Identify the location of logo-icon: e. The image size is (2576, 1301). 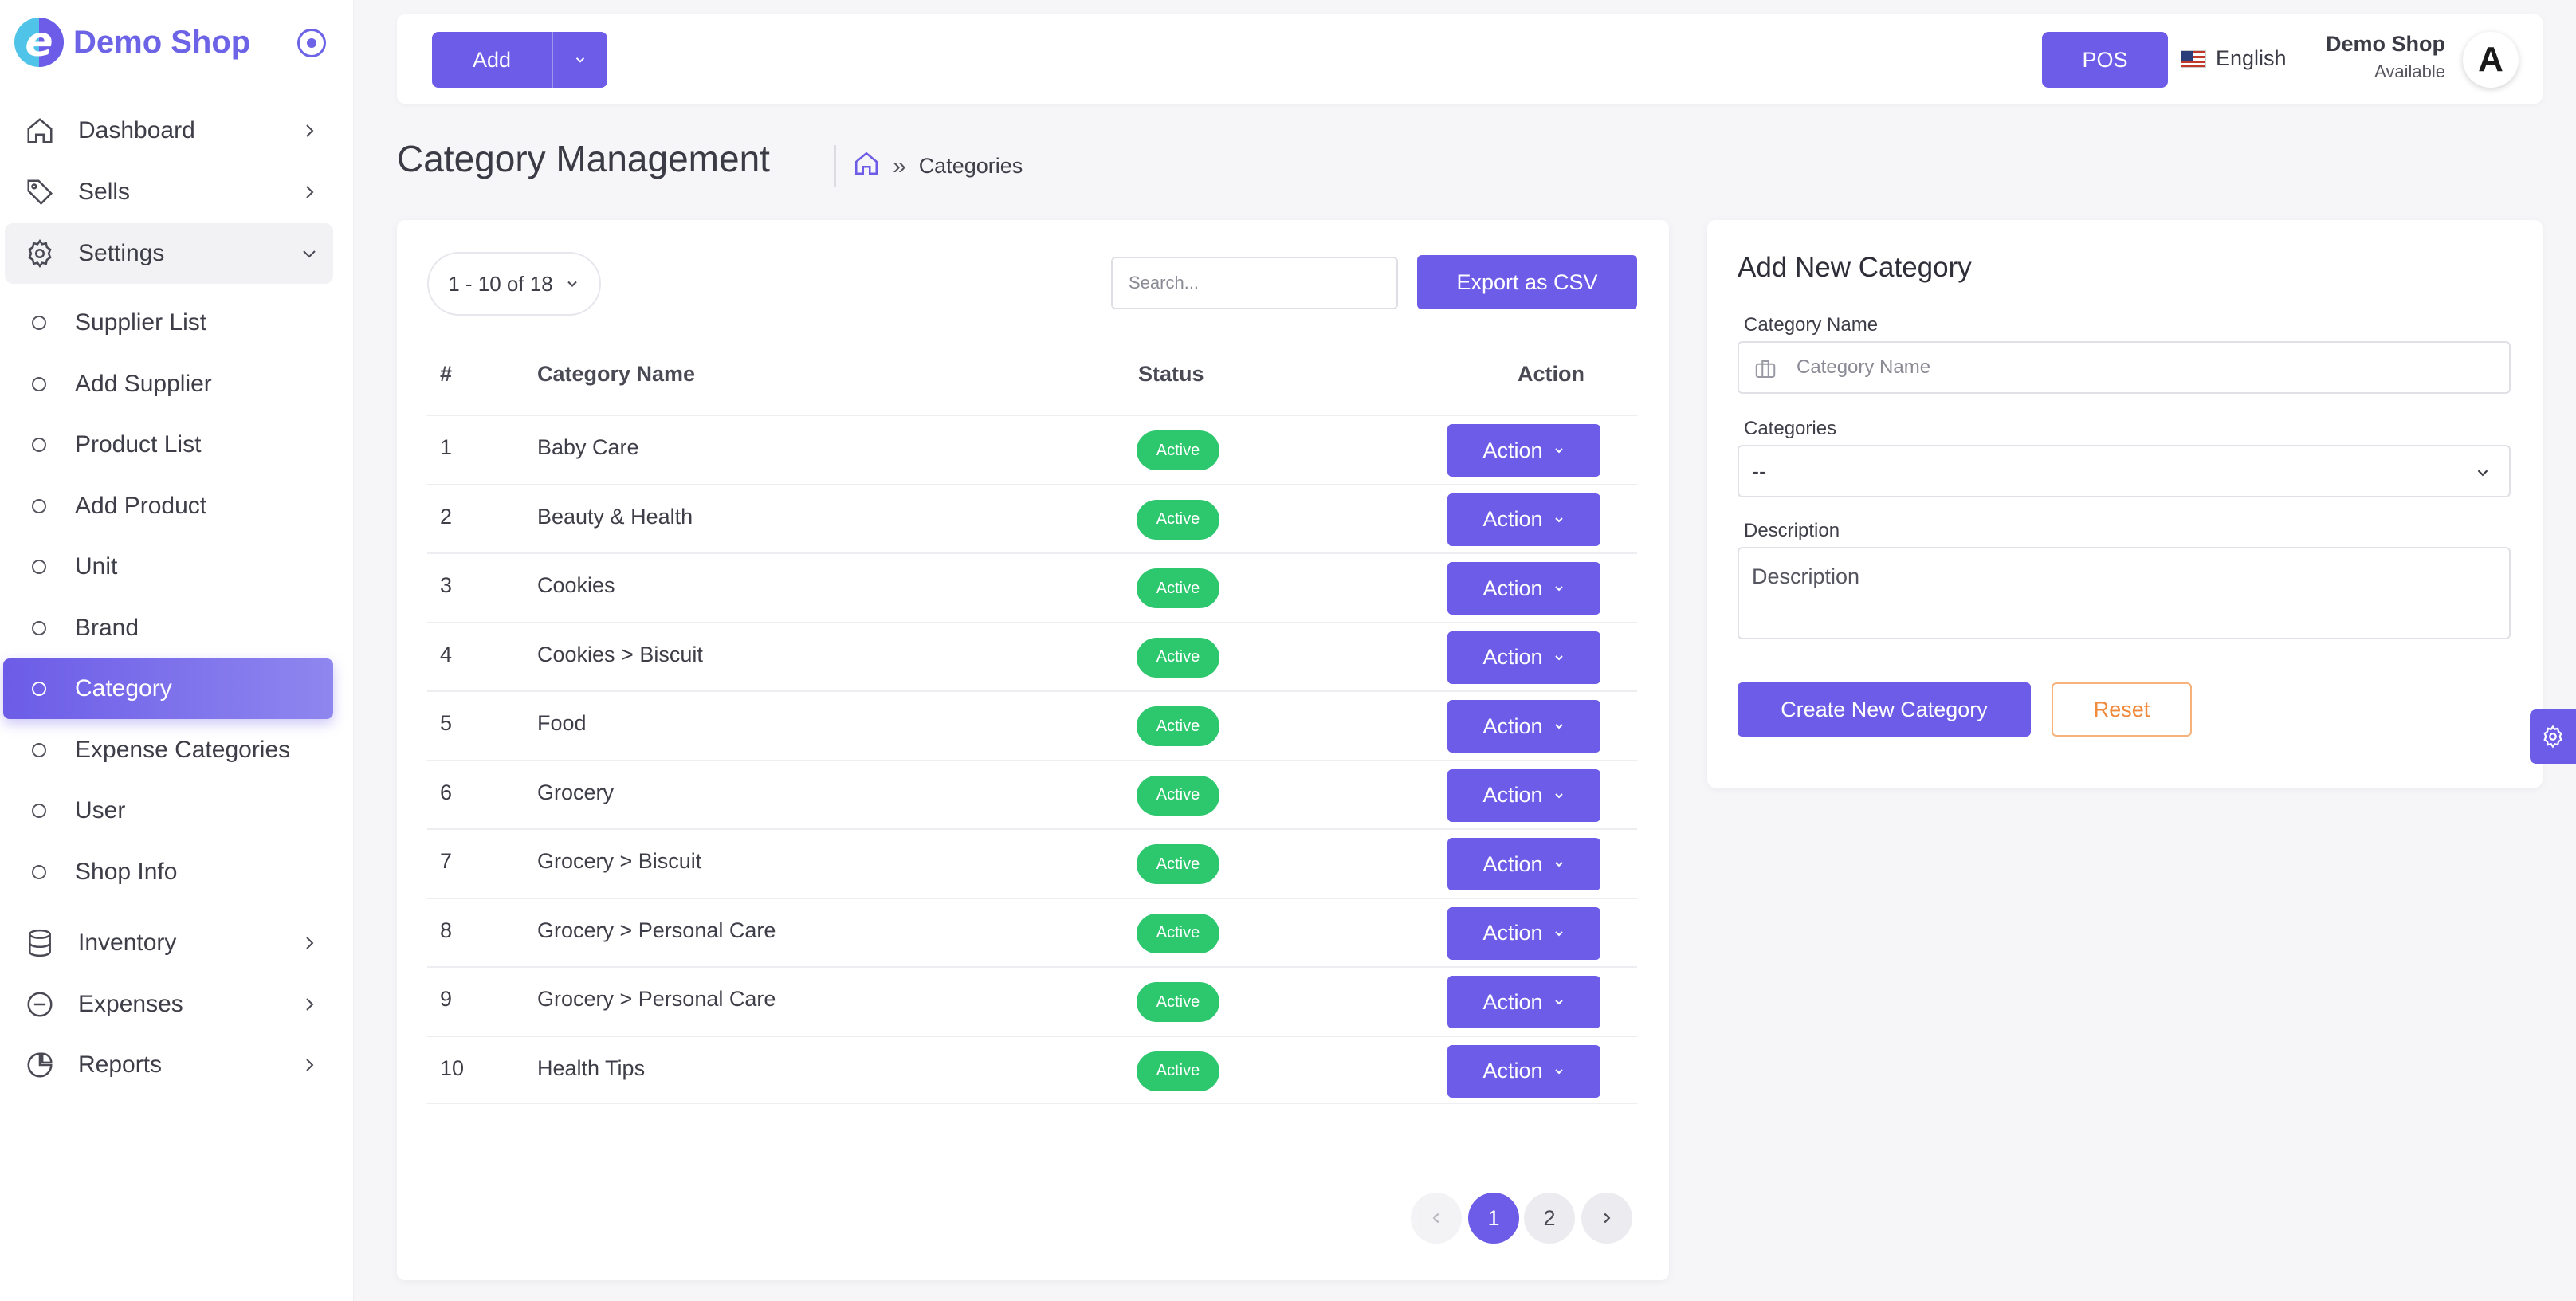
(39, 43).